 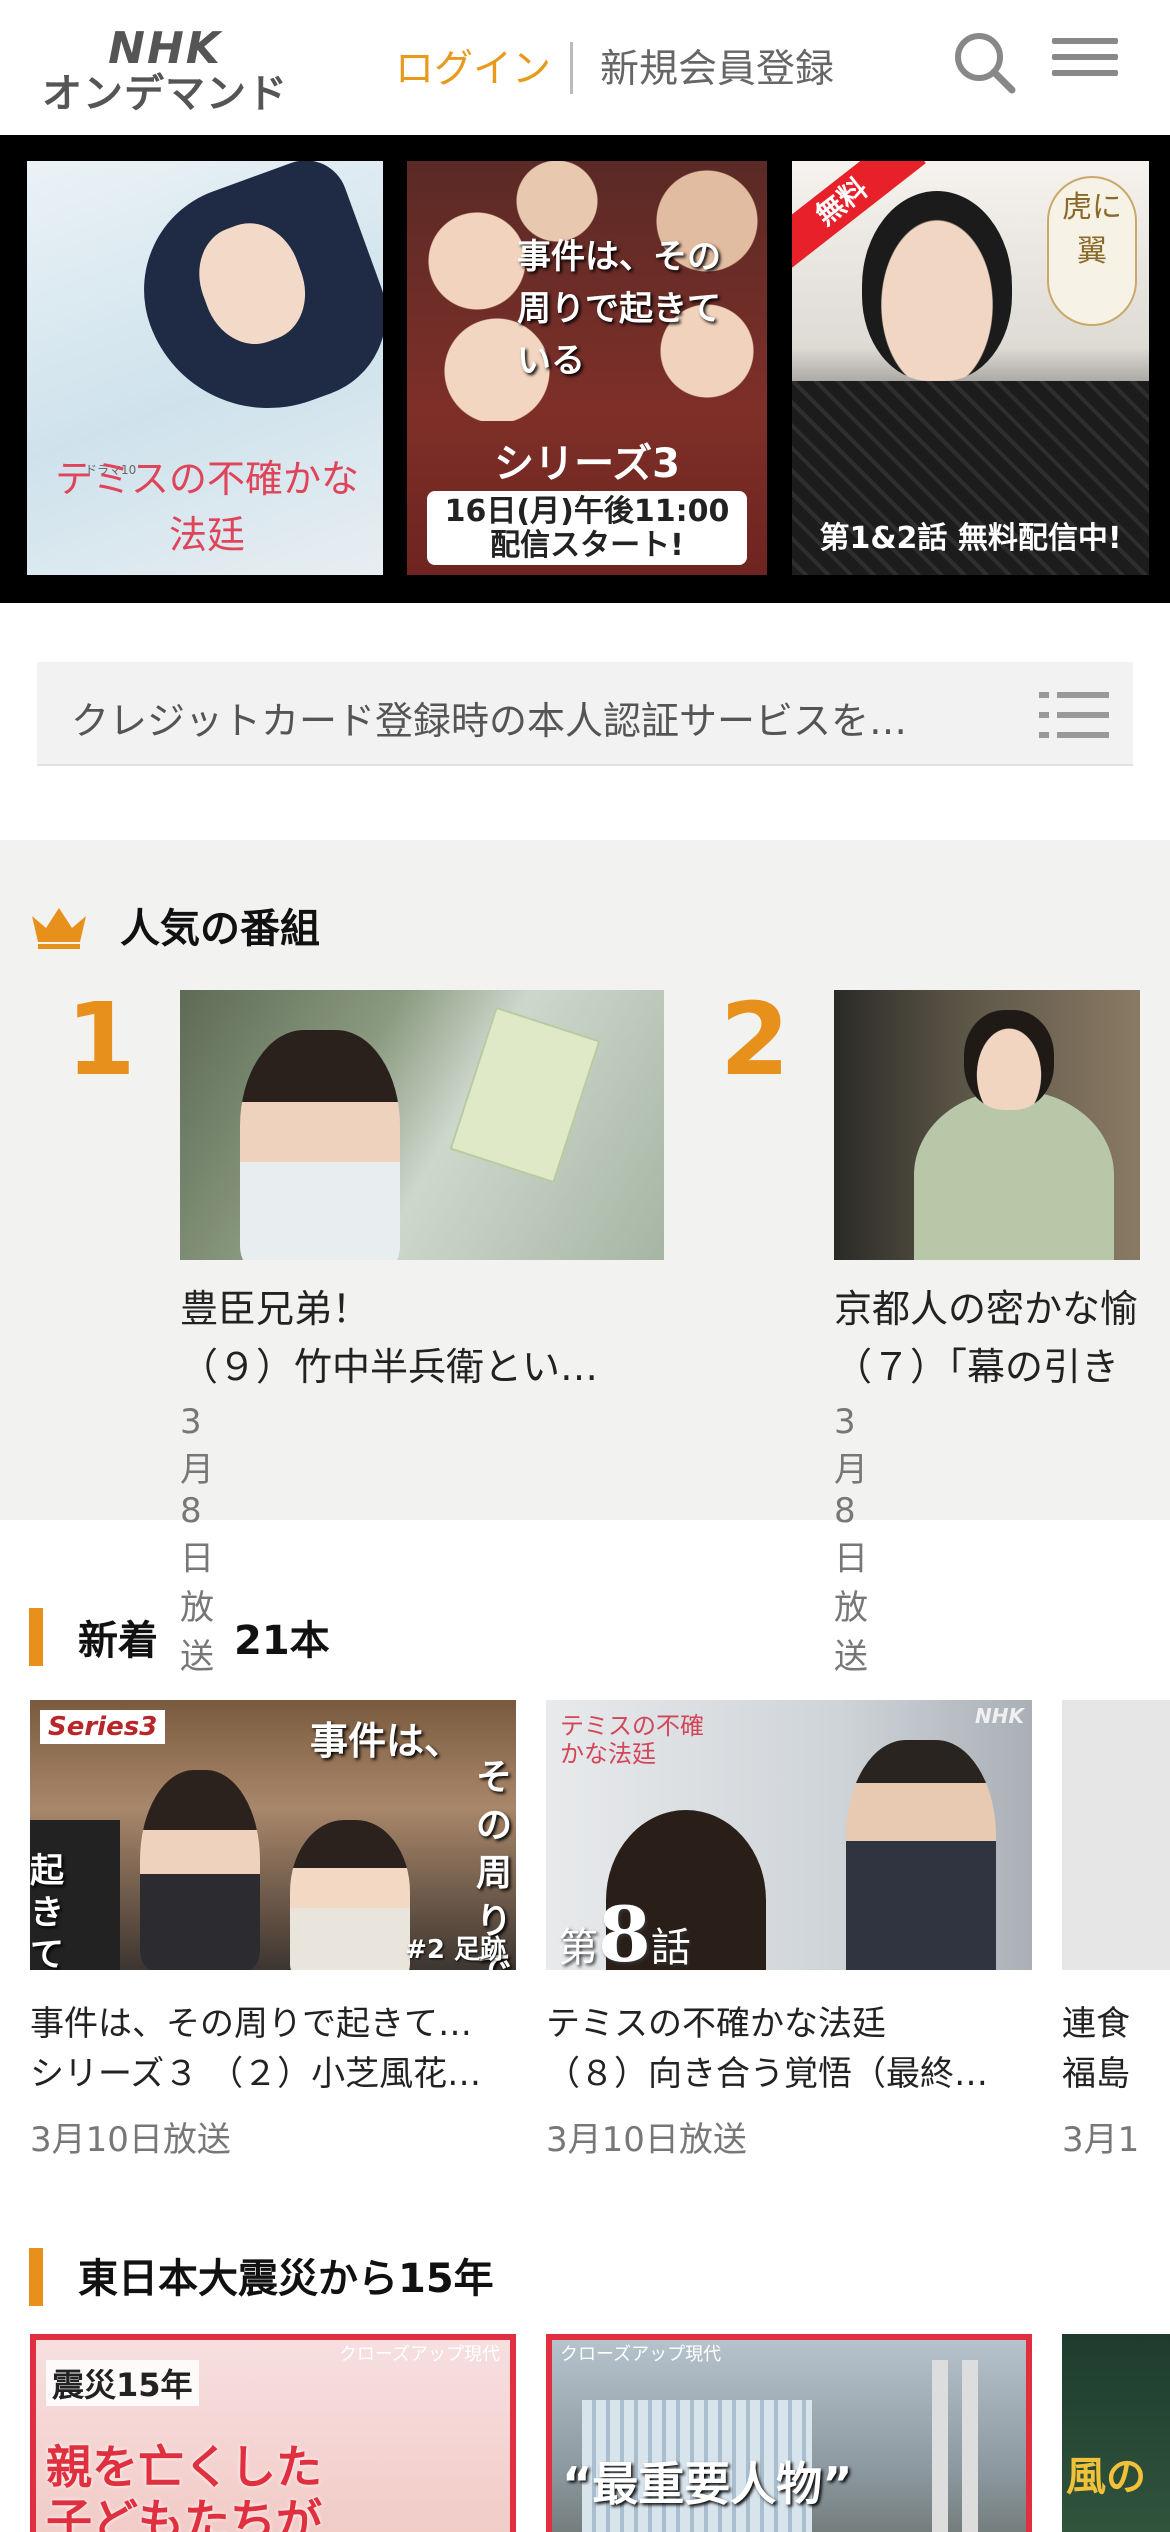 What do you see at coordinates (206, 507) in the screenshot?
I see `banner-title: テミスの不確かな法廷` at bounding box center [206, 507].